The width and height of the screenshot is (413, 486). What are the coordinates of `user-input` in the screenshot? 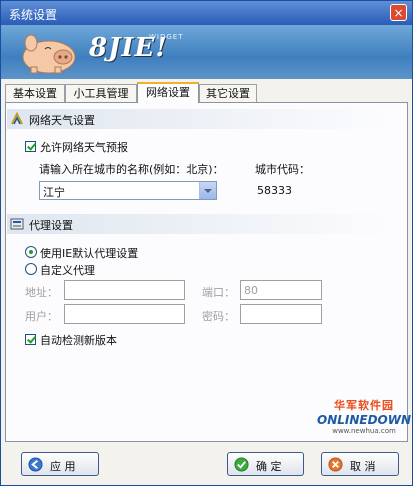 It's located at (124, 314).